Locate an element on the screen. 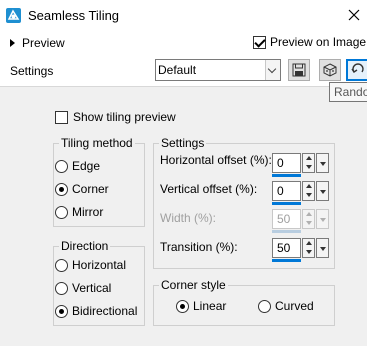 The height and width of the screenshot is (346, 367). radio-horizontal: Horizontal is located at coordinates (90, 265).